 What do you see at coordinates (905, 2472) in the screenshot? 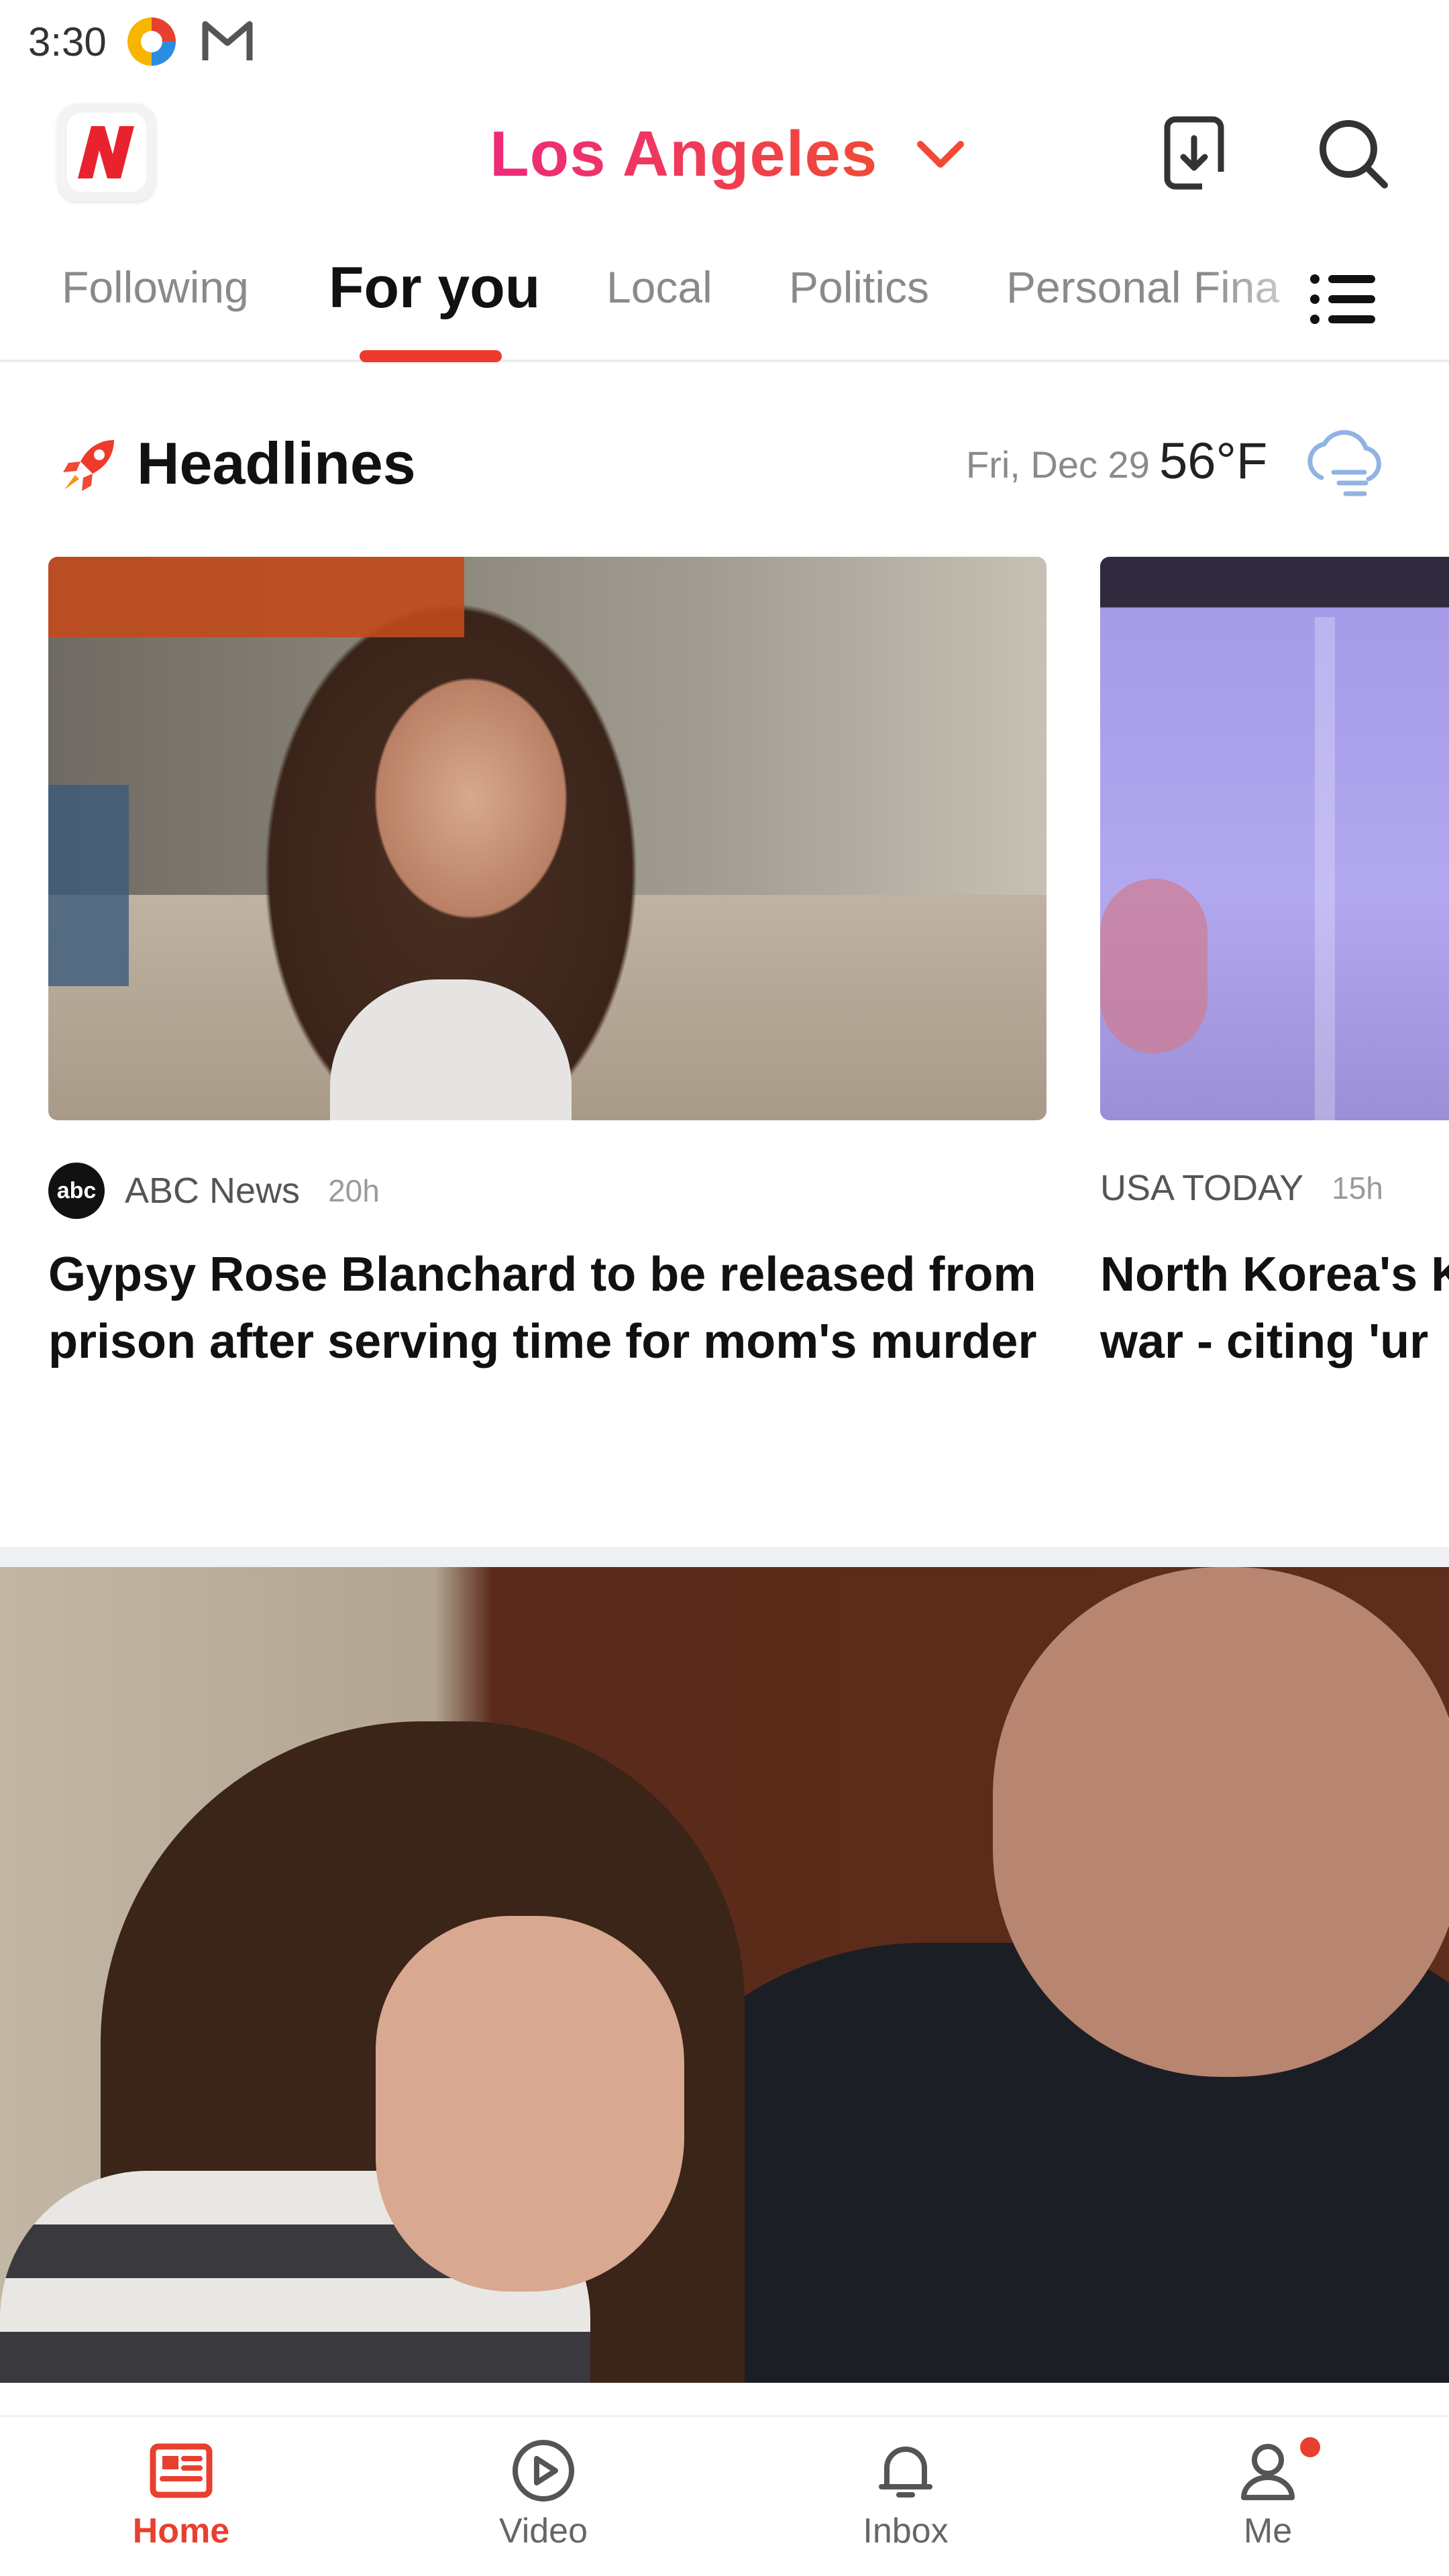
I see `bell-icon` at bounding box center [905, 2472].